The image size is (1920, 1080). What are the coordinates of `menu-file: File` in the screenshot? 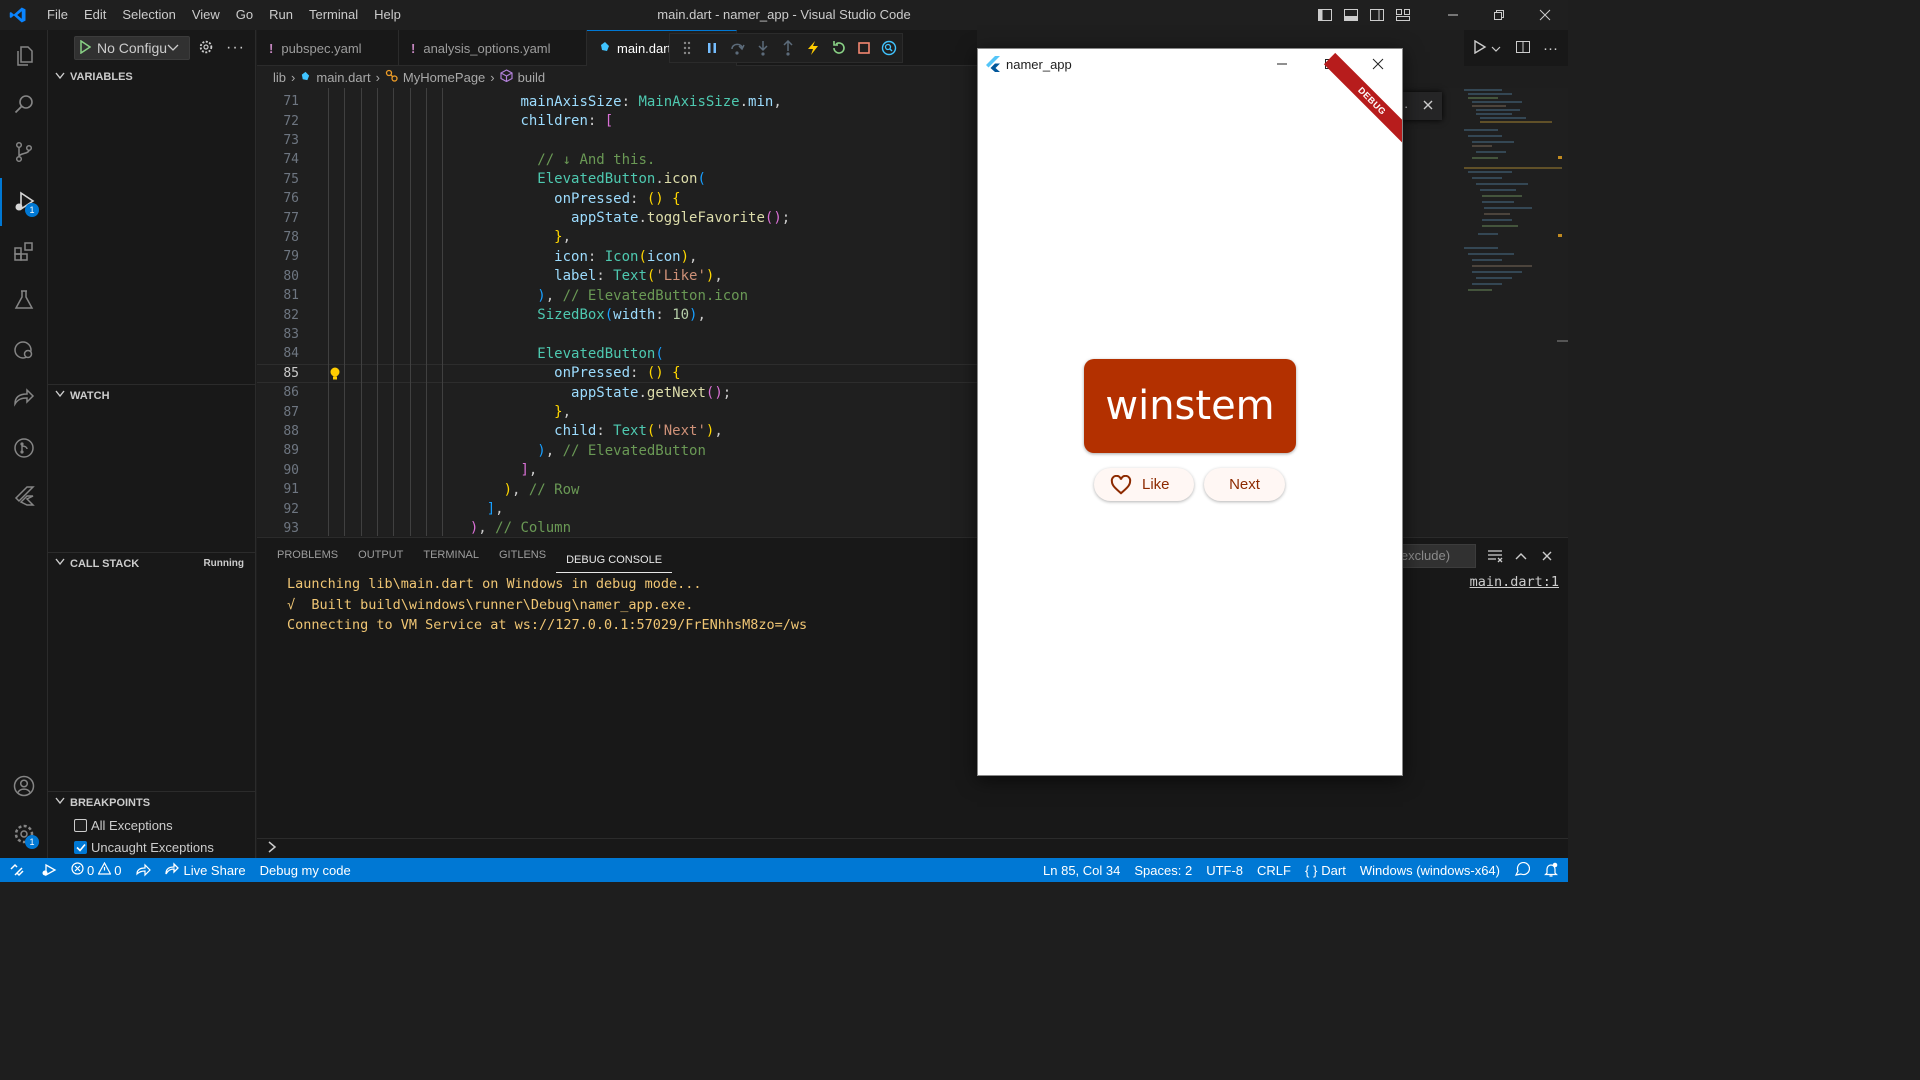 It's located at (57, 15).